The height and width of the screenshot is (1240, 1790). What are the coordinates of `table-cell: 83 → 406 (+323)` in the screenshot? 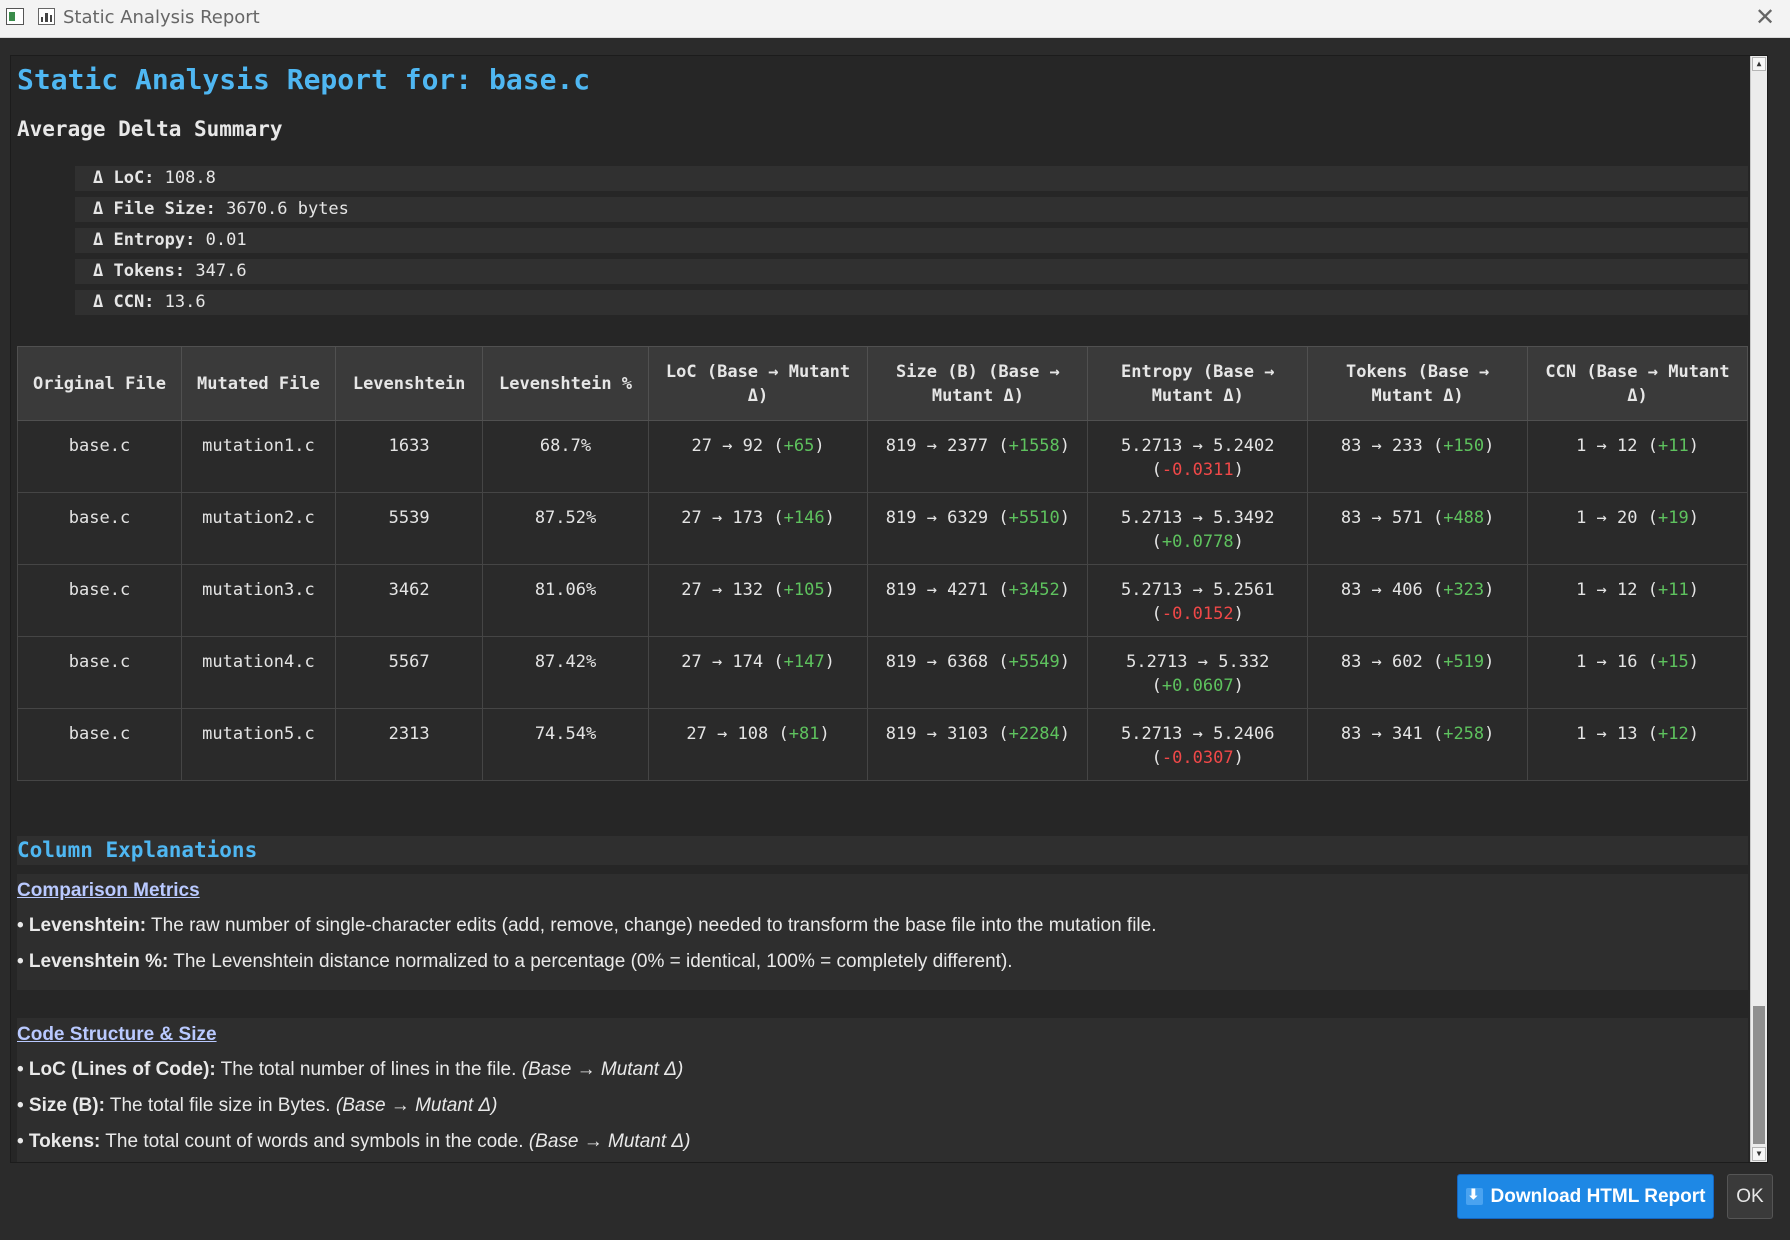 It's located at (1418, 600).